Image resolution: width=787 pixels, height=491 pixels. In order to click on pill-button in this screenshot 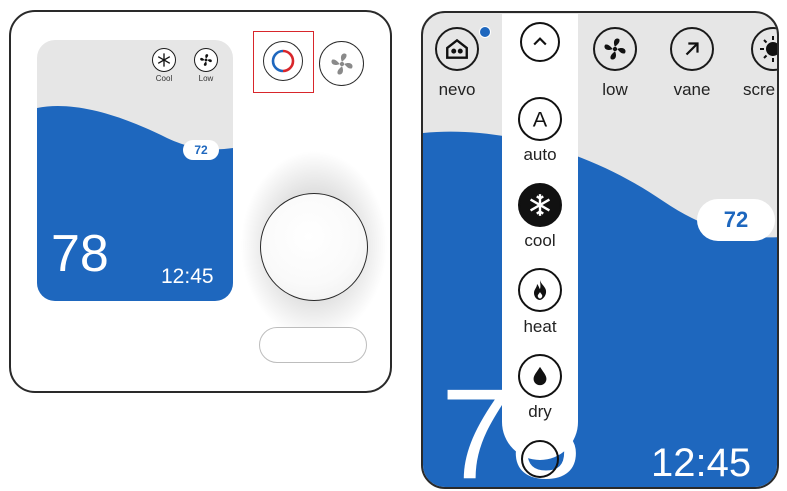, I will do `click(313, 345)`.